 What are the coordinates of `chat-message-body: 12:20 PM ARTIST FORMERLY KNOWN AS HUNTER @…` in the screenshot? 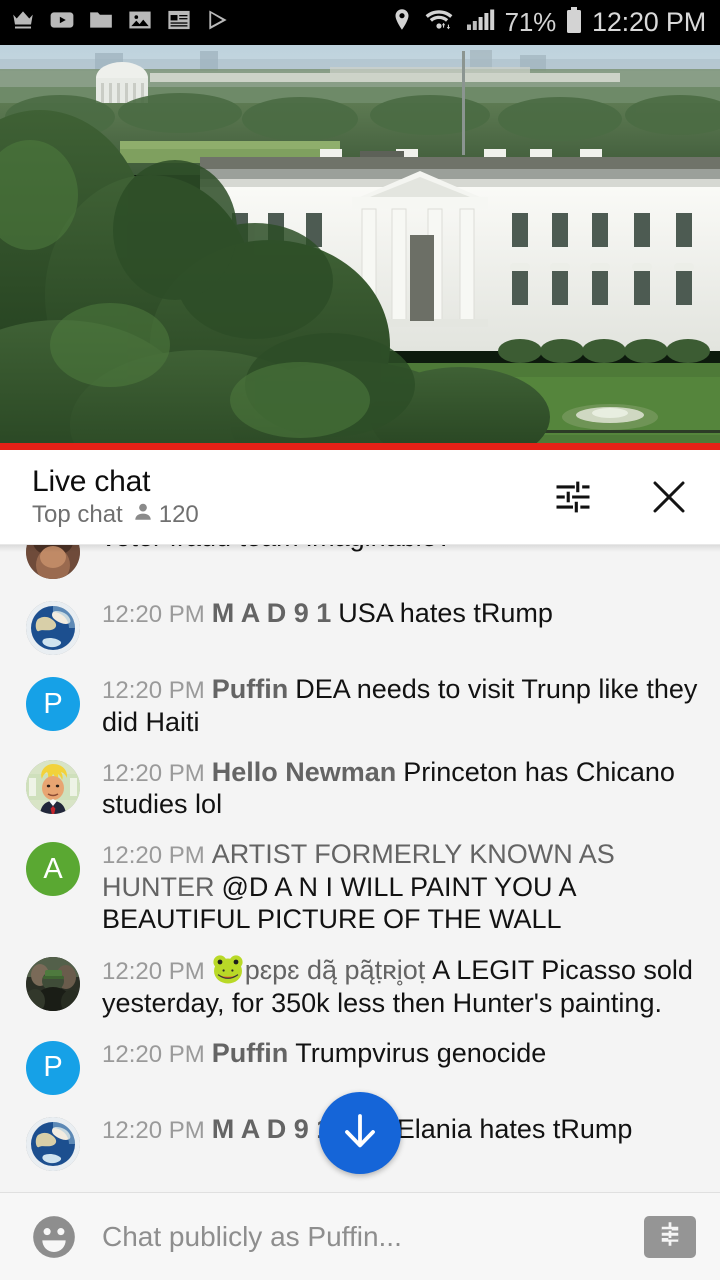 It's located at (400, 885).